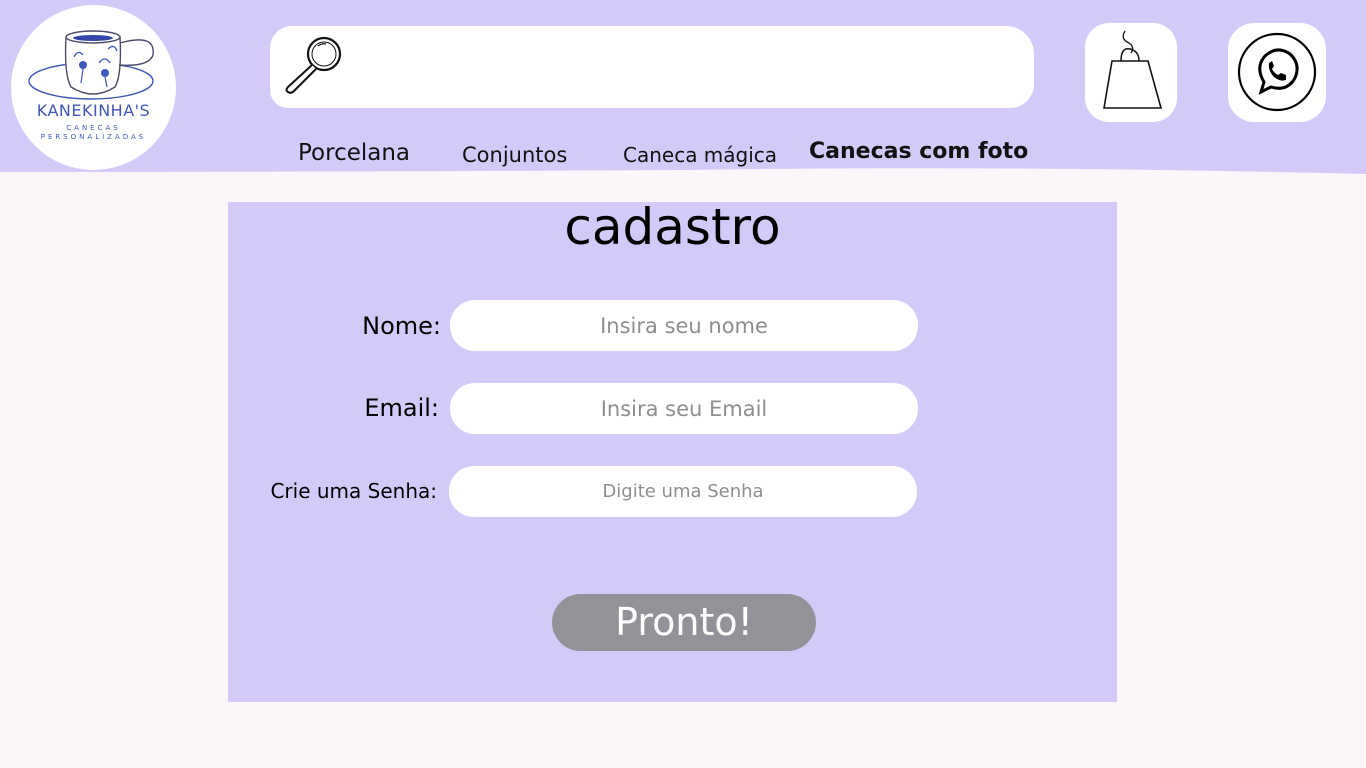 The height and width of the screenshot is (768, 1366). What do you see at coordinates (93, 128) in the screenshot?
I see `logo-tagline-line1: CANECAS` at bounding box center [93, 128].